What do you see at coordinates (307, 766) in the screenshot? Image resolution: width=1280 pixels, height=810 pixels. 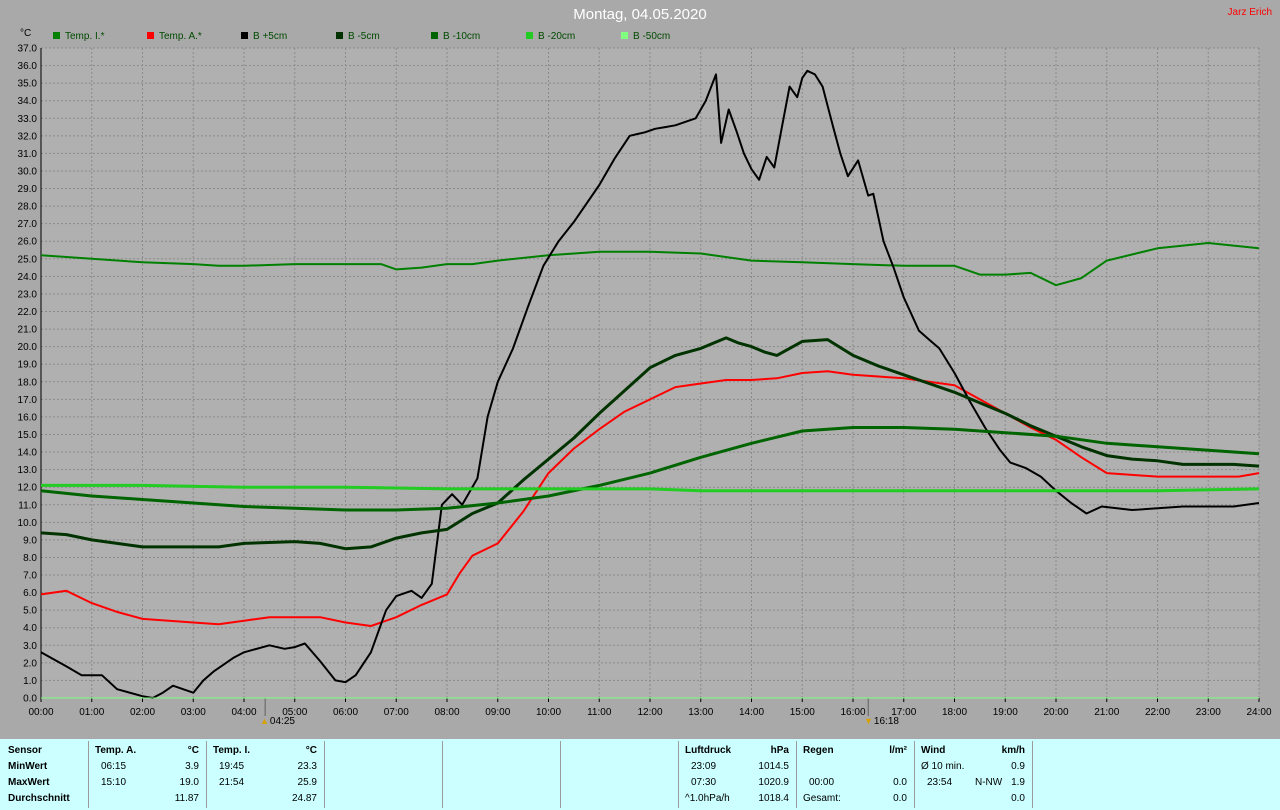 I see `stats-temp-i-min: 23.3` at bounding box center [307, 766].